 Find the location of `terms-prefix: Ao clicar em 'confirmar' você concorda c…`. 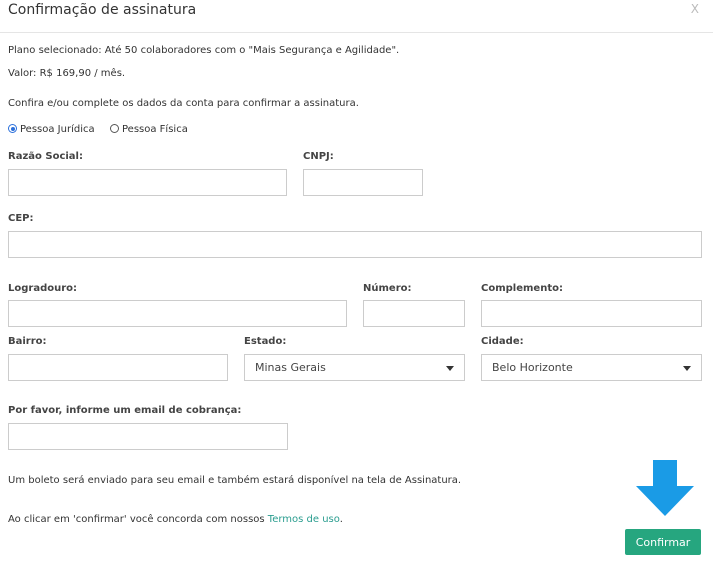

terms-prefix: Ao clicar em 'confirmar' você concorda c… is located at coordinates (138, 519).